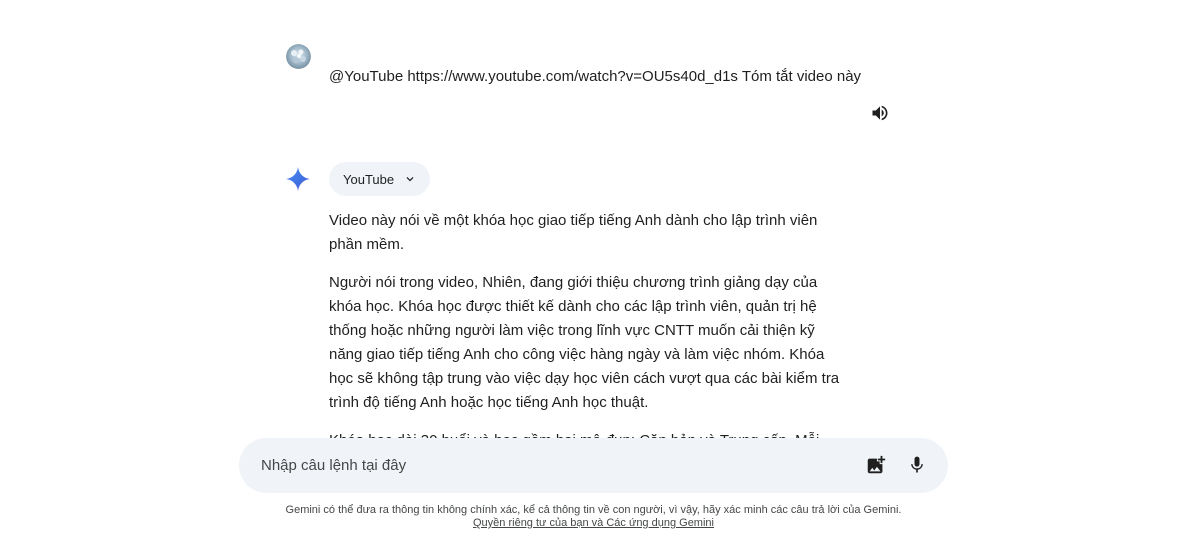  Describe the element at coordinates (410, 179) in the screenshot. I see `chevron-down-icon` at that location.